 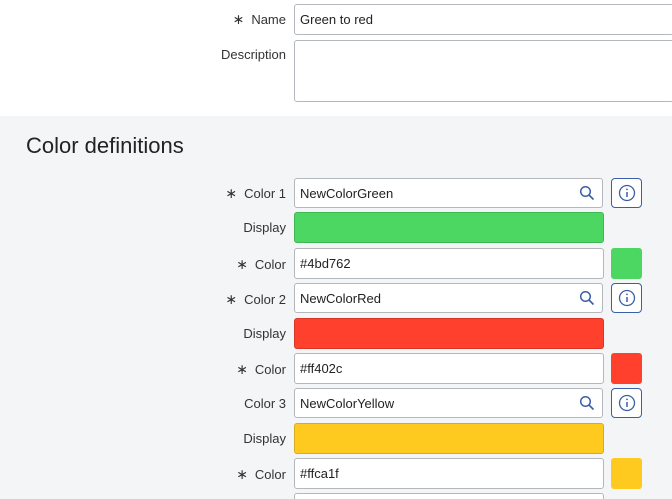 What do you see at coordinates (319, 473) in the screenshot?
I see `color3-hex-value: #ffca1f` at bounding box center [319, 473].